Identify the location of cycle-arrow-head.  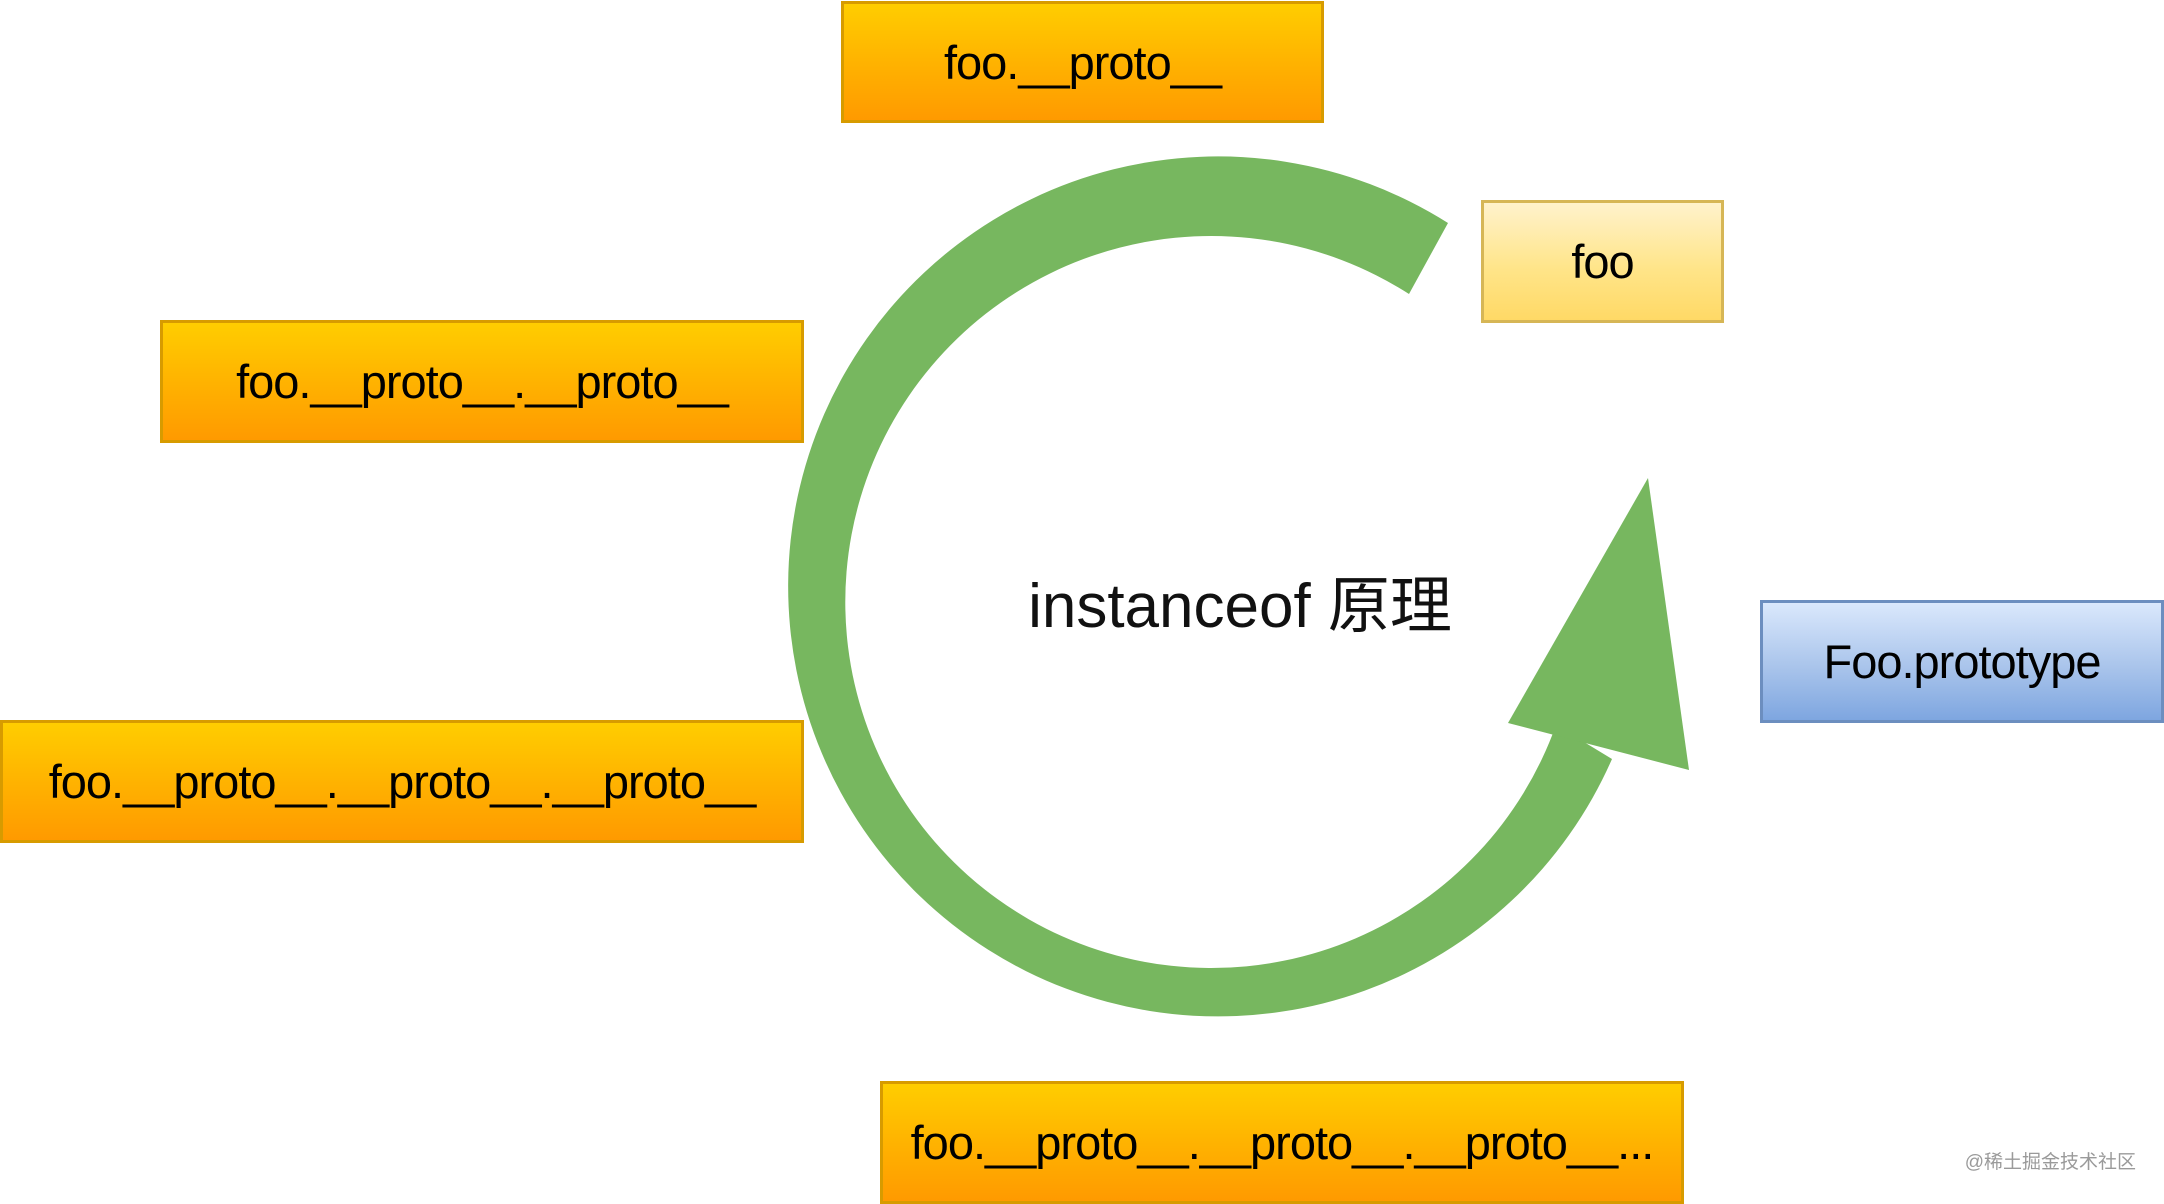
(1598, 624).